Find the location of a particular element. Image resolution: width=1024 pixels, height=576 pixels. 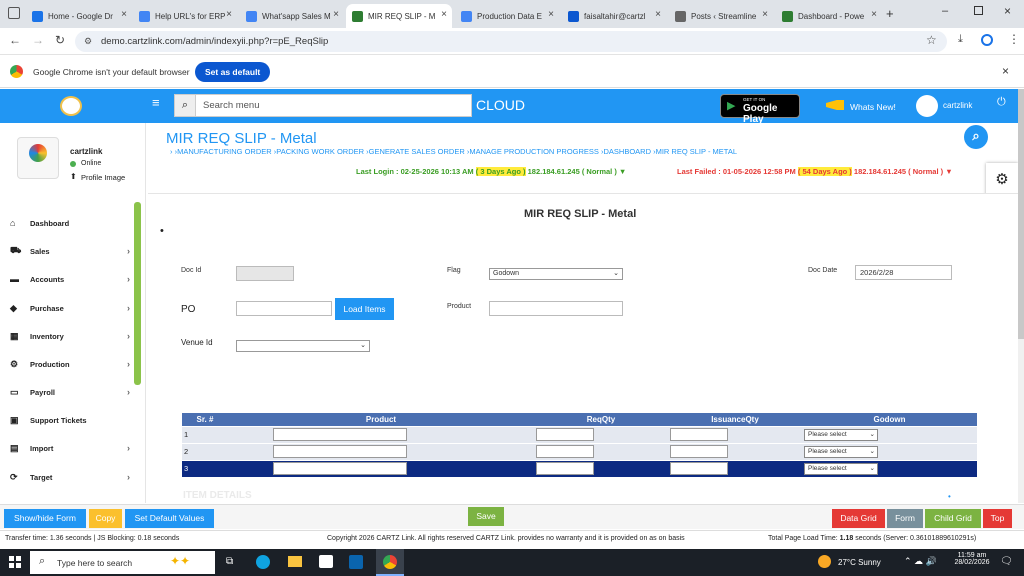

windows-start-icon is located at coordinates (15, 562).